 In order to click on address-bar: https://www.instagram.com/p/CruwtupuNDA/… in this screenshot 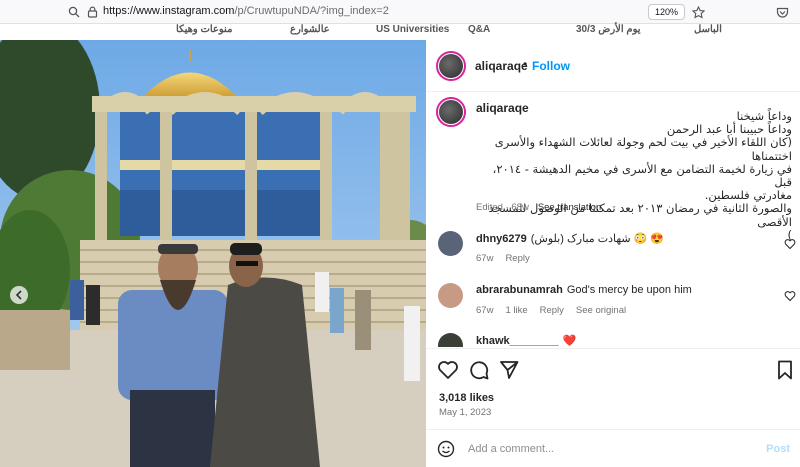, I will do `click(246, 11)`.